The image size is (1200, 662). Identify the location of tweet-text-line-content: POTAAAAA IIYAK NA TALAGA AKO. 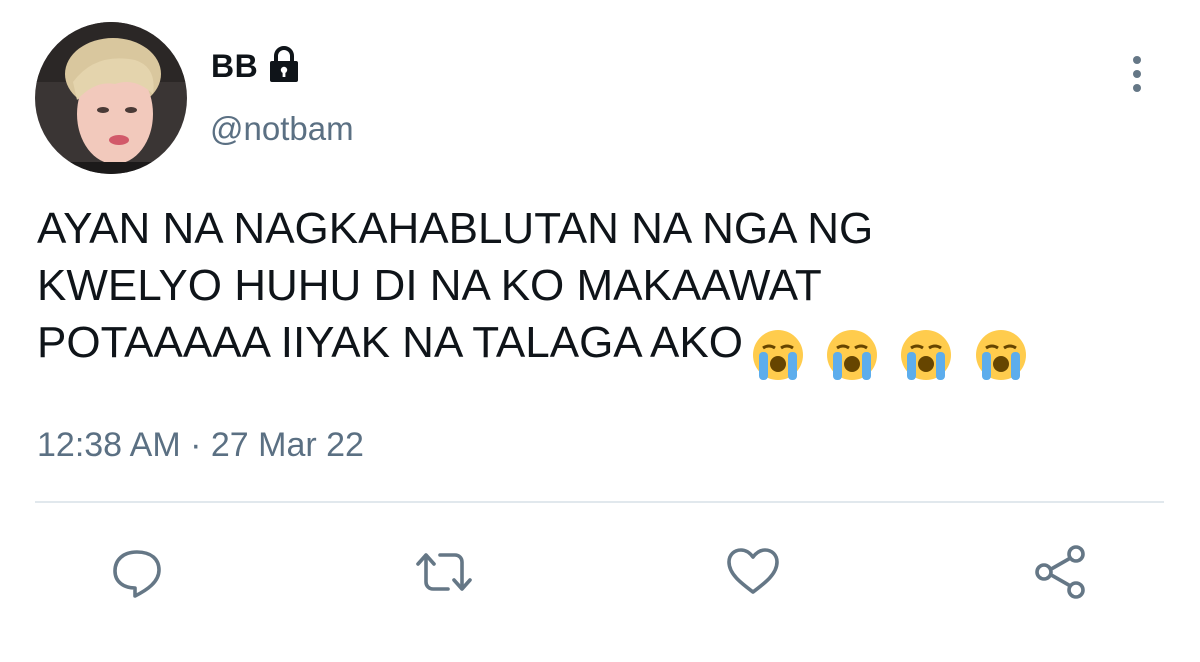
(390, 342).